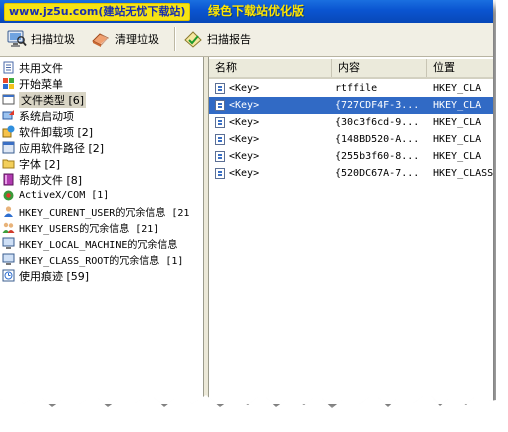  Describe the element at coordinates (41, 84) in the screenshot. I see `tree-item-label: 开始菜单` at that location.